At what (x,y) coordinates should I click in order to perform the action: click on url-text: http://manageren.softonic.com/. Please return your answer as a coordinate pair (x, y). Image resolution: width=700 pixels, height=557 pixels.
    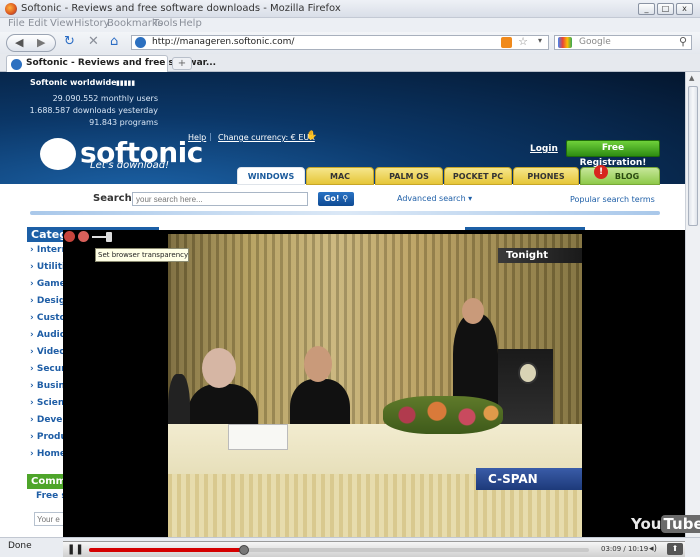
    Looking at the image, I should click on (223, 42).